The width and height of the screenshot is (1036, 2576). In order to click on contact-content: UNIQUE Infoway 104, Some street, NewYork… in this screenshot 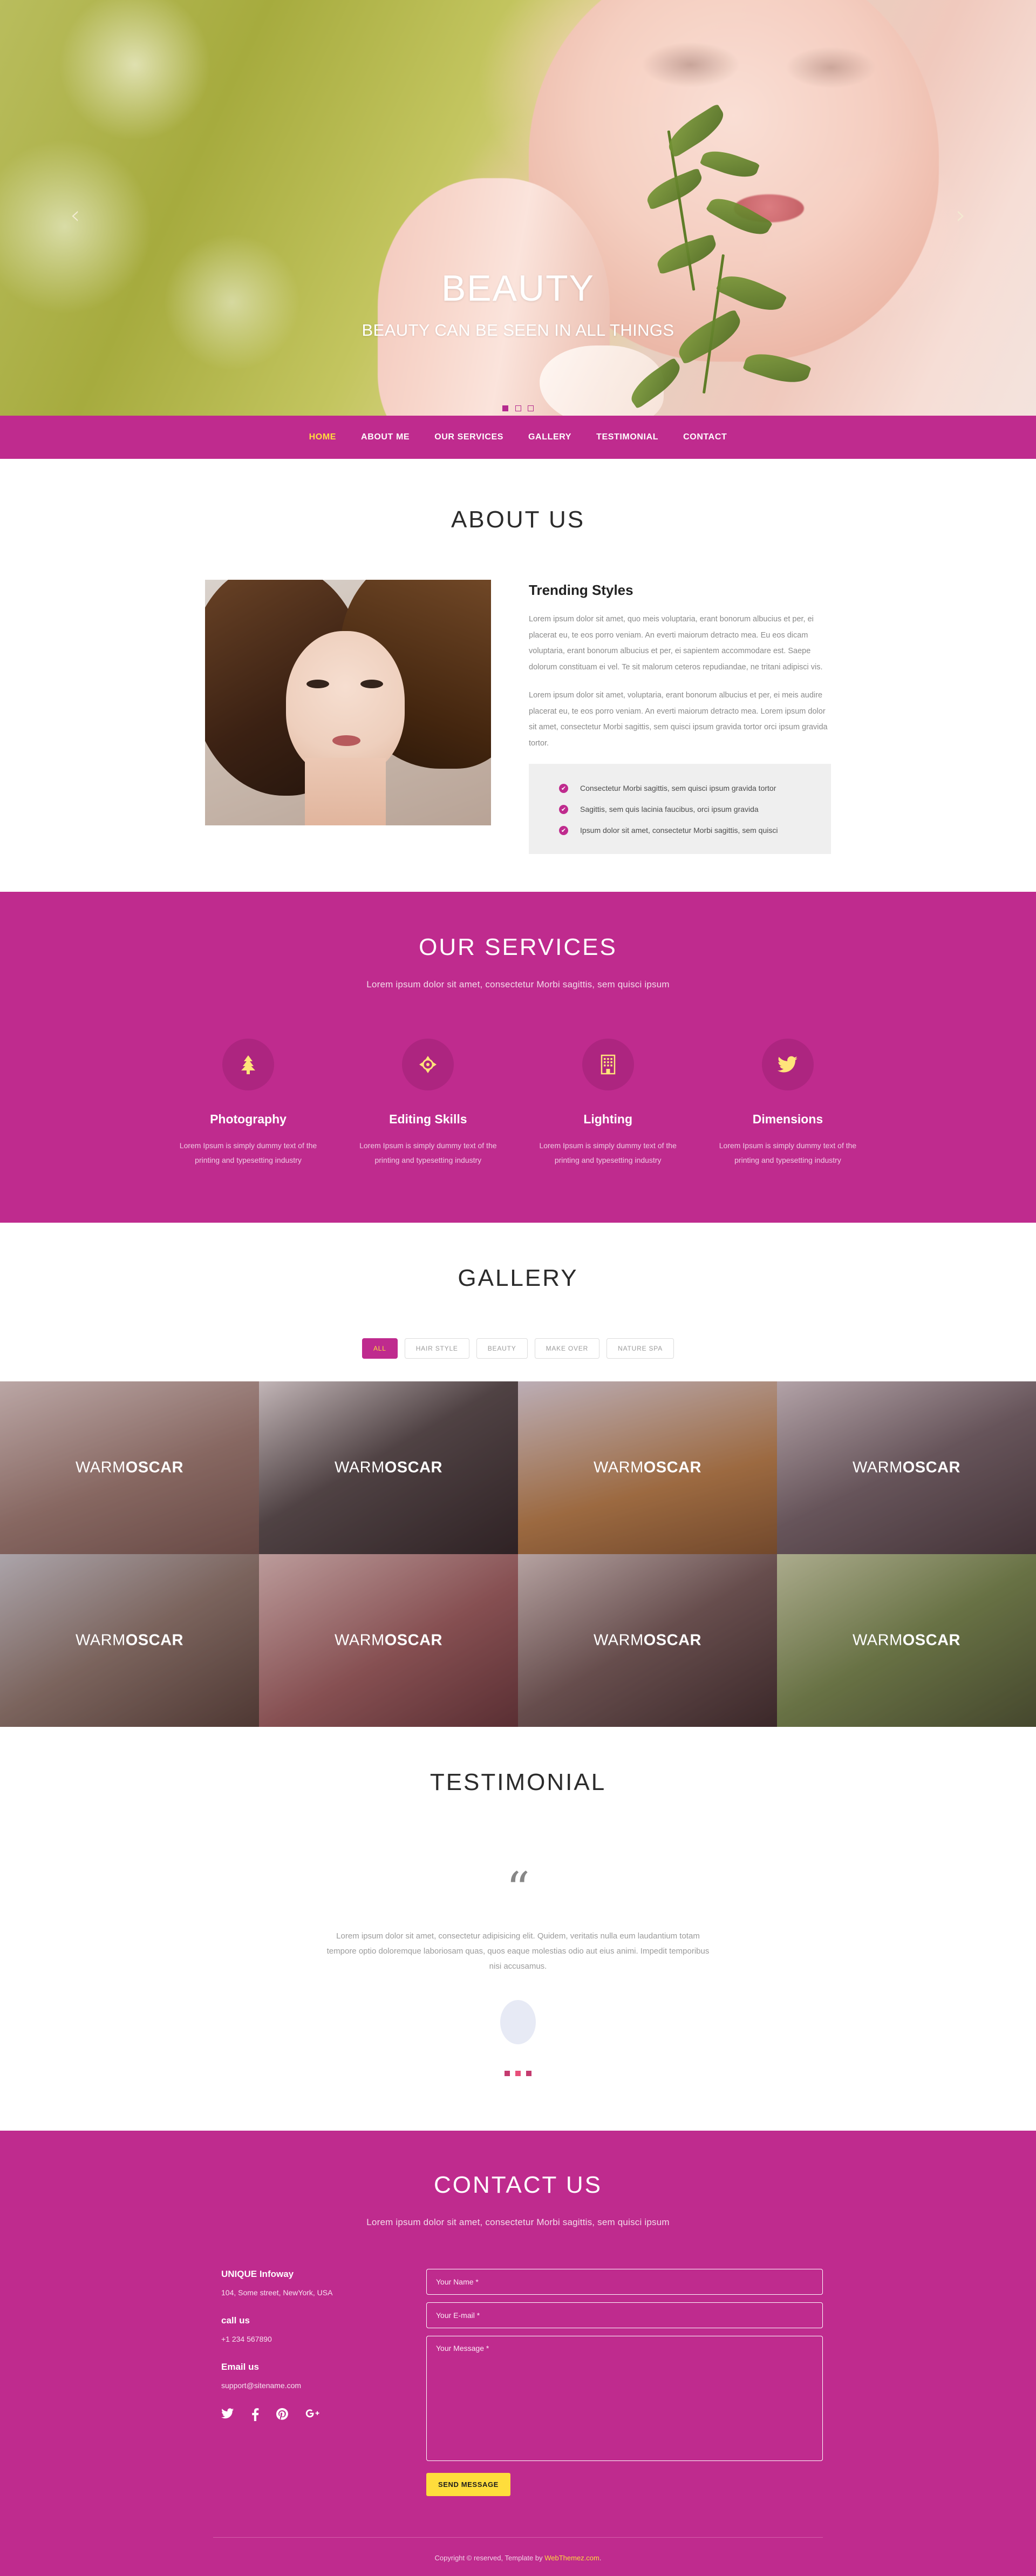, I will do `click(518, 2382)`.